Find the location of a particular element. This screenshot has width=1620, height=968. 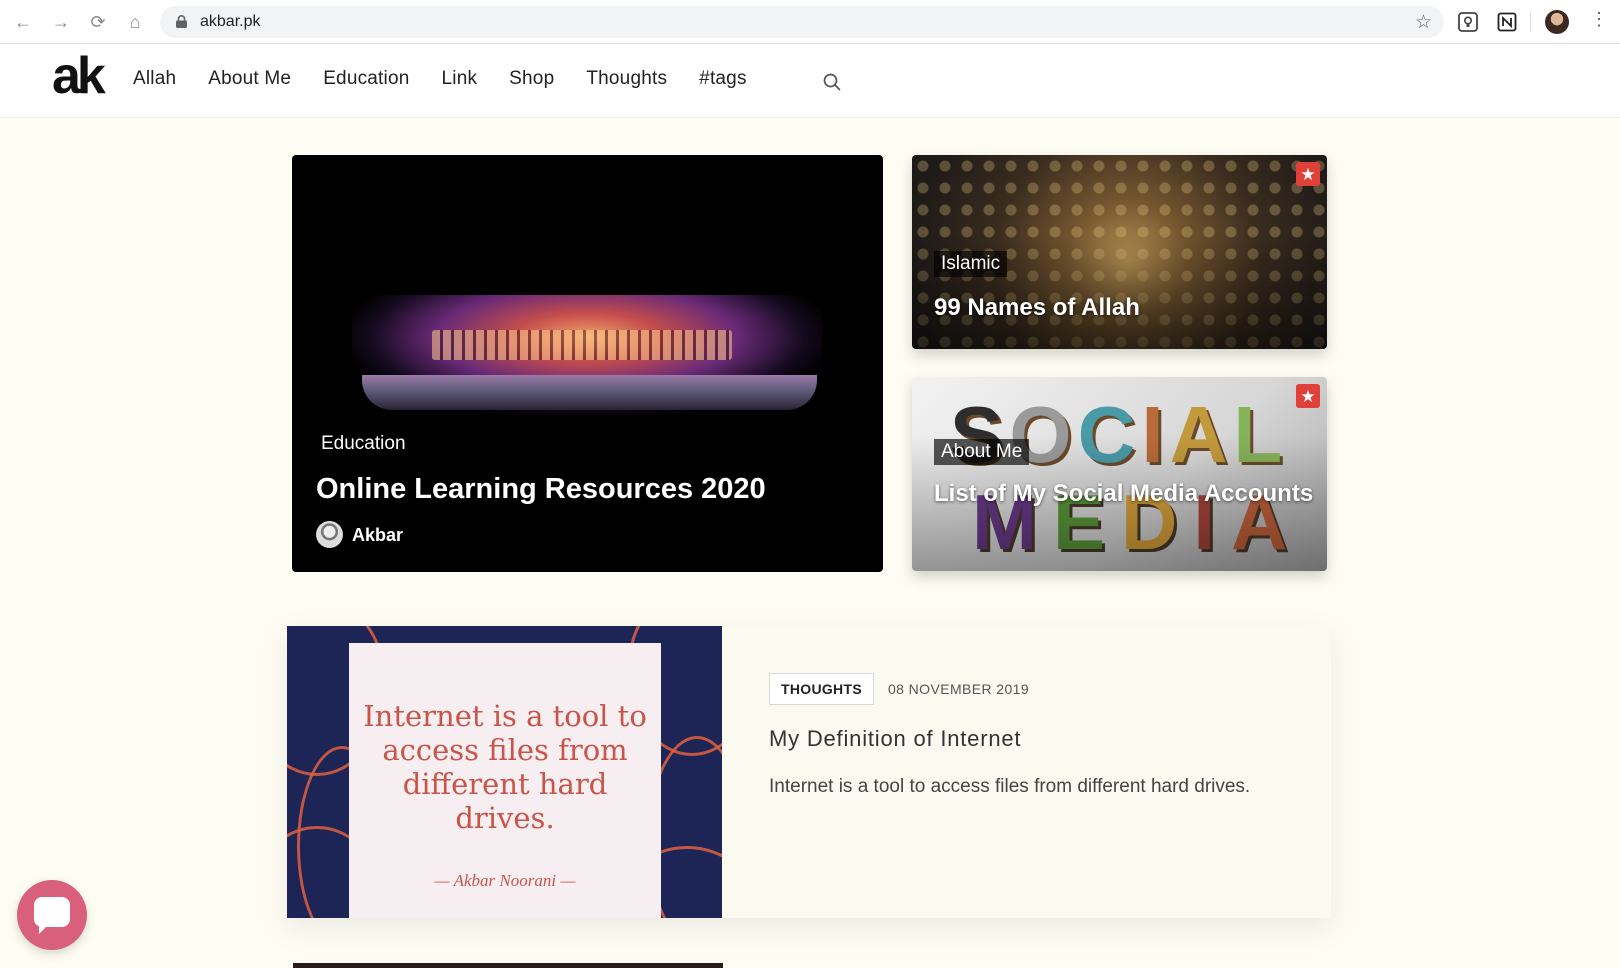

card-category-tag: About Me is located at coordinates (982, 452).